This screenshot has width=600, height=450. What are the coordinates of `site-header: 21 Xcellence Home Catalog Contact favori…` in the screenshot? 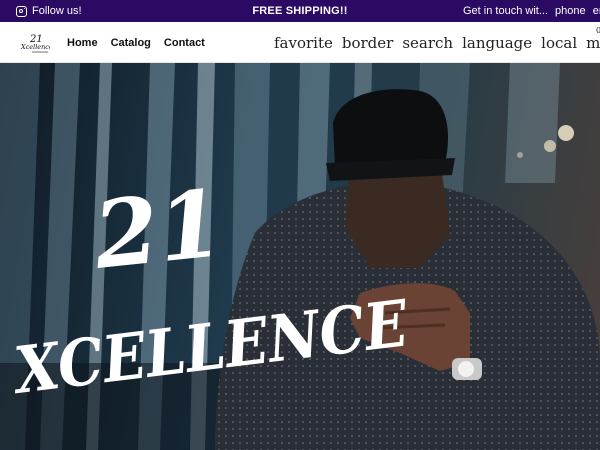 It's located at (300, 42).